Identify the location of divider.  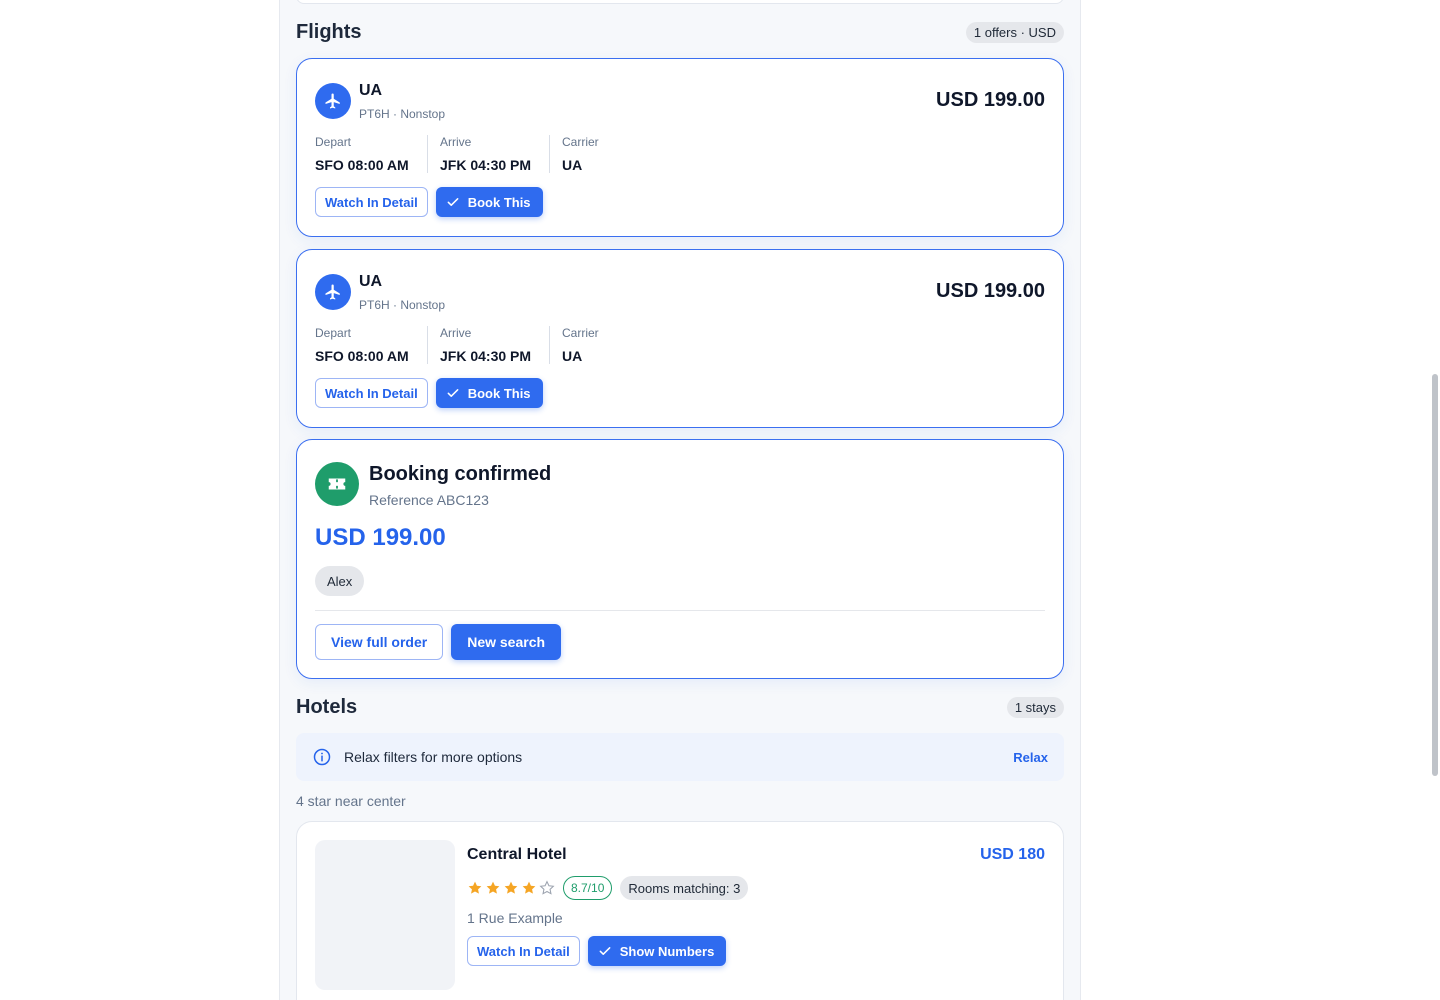
(680, 610).